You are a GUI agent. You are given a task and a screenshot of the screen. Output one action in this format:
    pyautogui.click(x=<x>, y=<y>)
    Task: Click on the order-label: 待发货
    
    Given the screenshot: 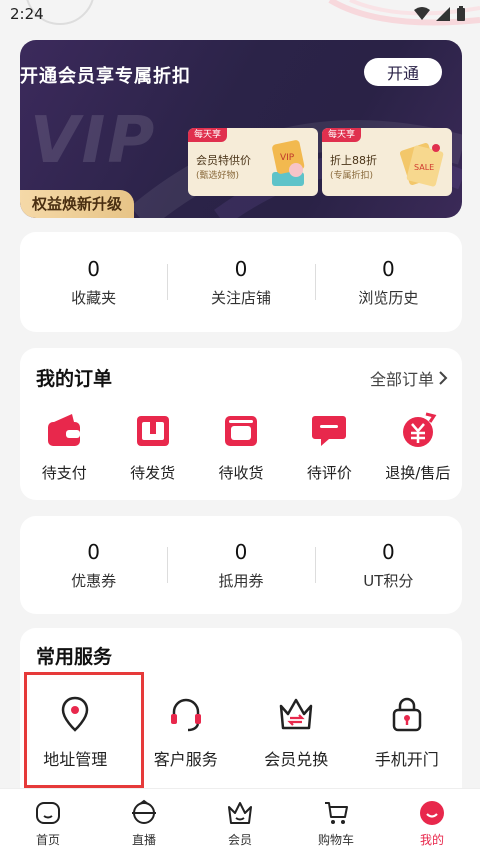 What is the action you would take?
    pyautogui.click(x=153, y=473)
    